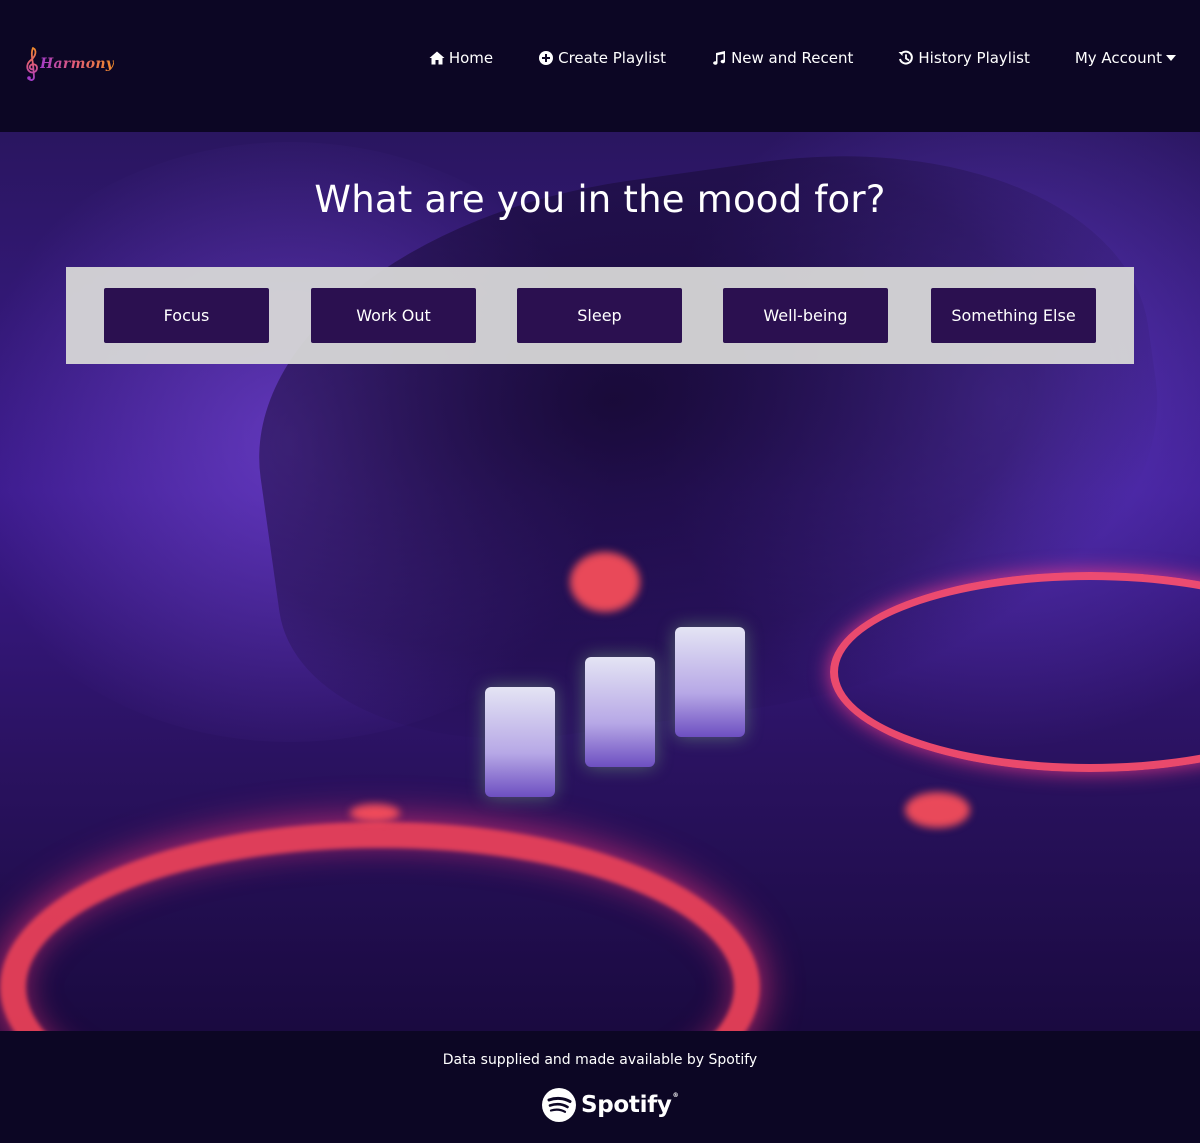 The width and height of the screenshot is (1200, 1143). Describe the element at coordinates (805, 315) in the screenshot. I see `mood-well-being-button: Well-being` at that location.